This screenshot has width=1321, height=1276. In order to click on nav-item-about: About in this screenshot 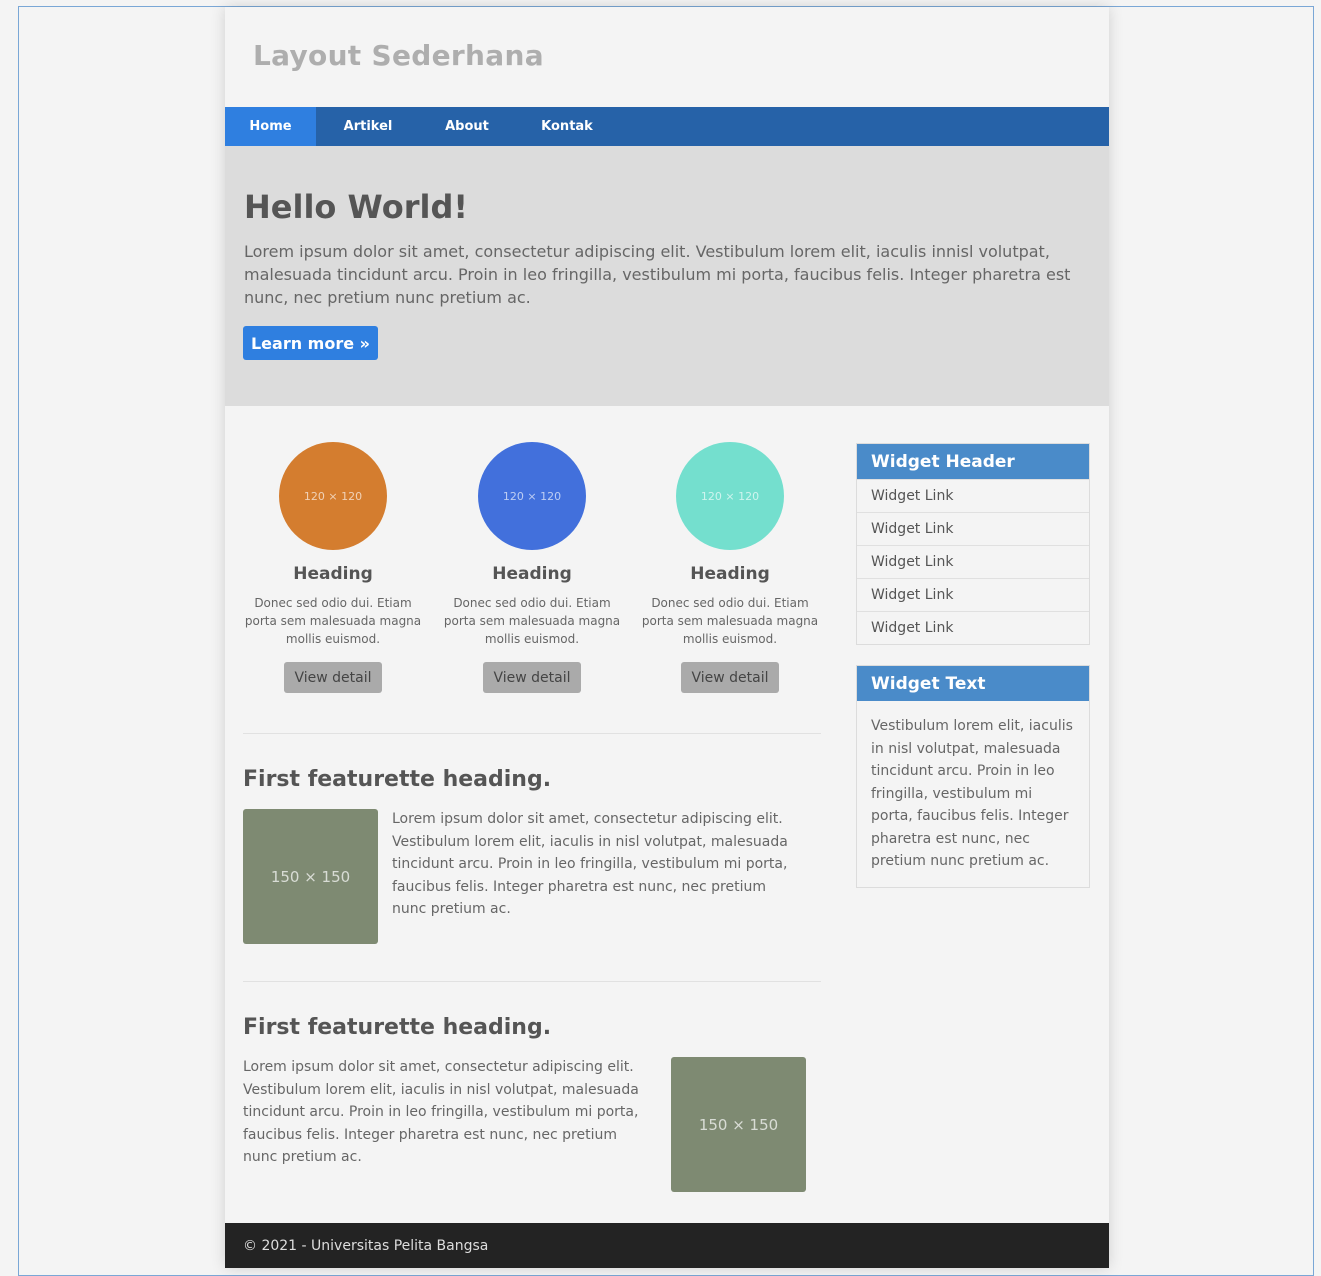, I will do `click(467, 126)`.